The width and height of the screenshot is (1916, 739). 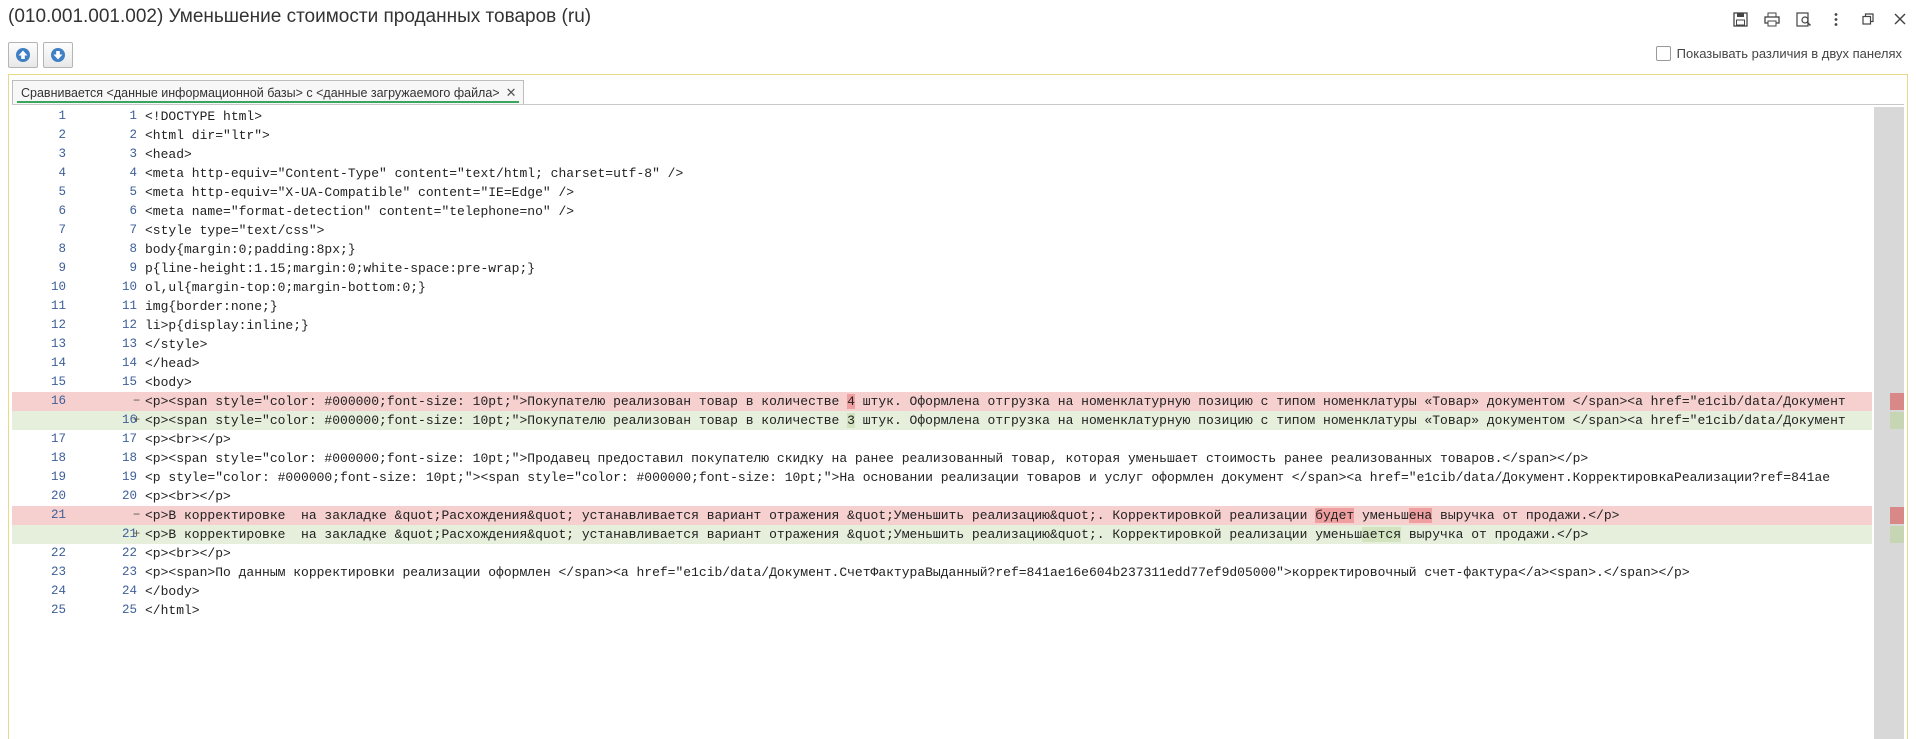 I want to click on window-controls, so click(x=1820, y=19).